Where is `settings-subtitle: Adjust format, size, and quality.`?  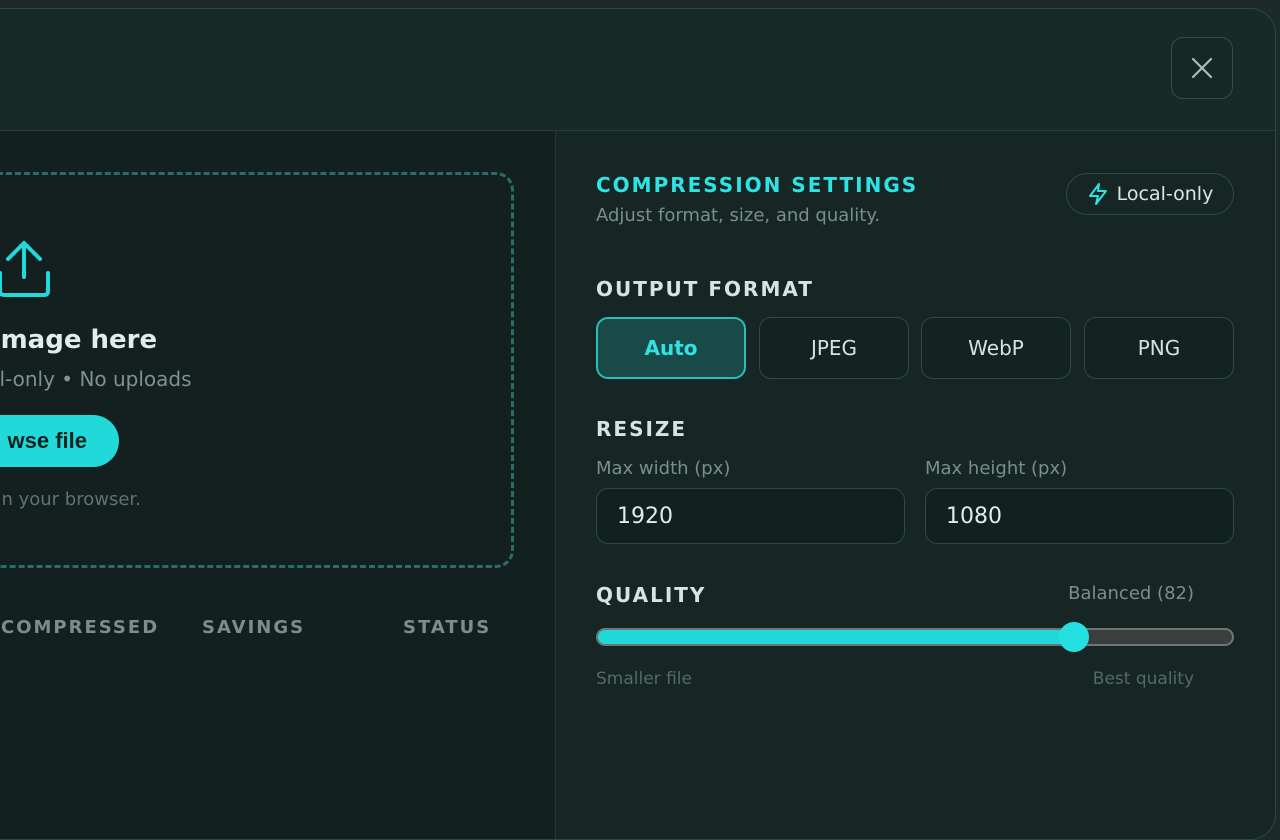
settings-subtitle: Adjust format, size, and quality. is located at coordinates (738, 215).